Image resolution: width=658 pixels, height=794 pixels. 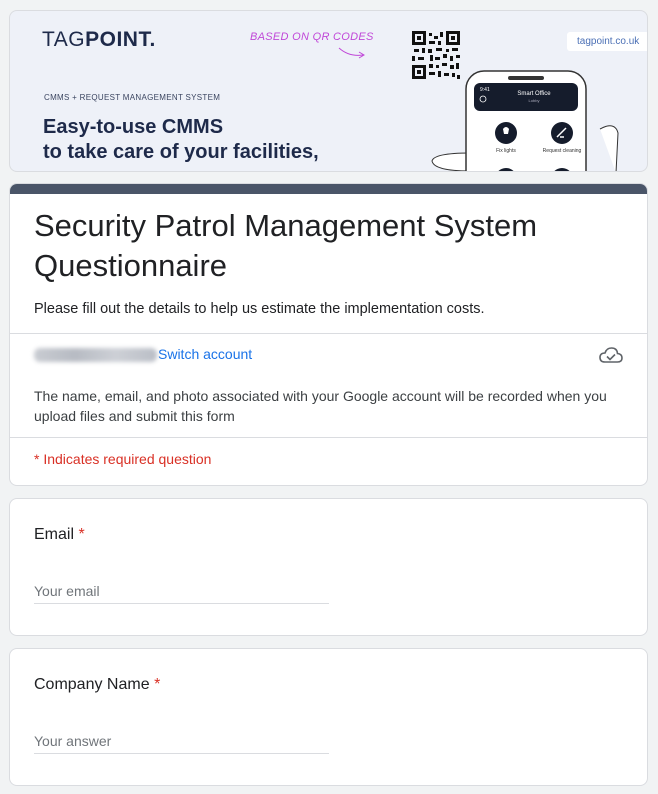 What do you see at coordinates (133, 127) in the screenshot?
I see `headline-line-1: Easy-to-use CMMS` at bounding box center [133, 127].